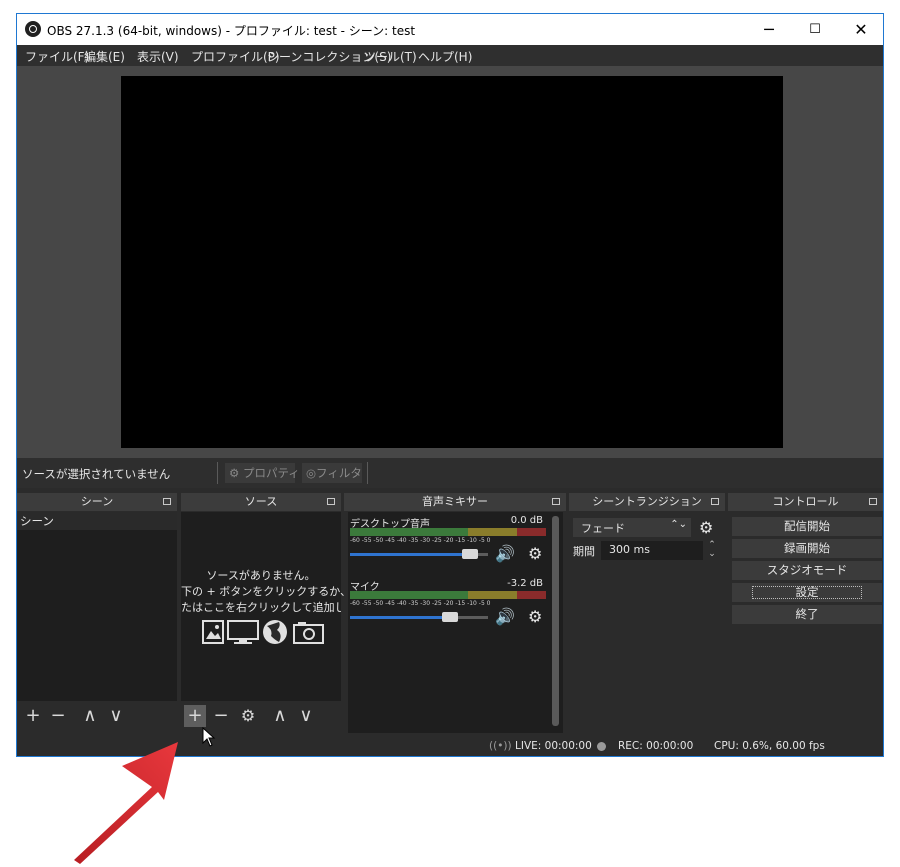 This screenshot has width=900, height=867. Describe the element at coordinates (448, 595) in the screenshot. I see `mic-meter` at that location.